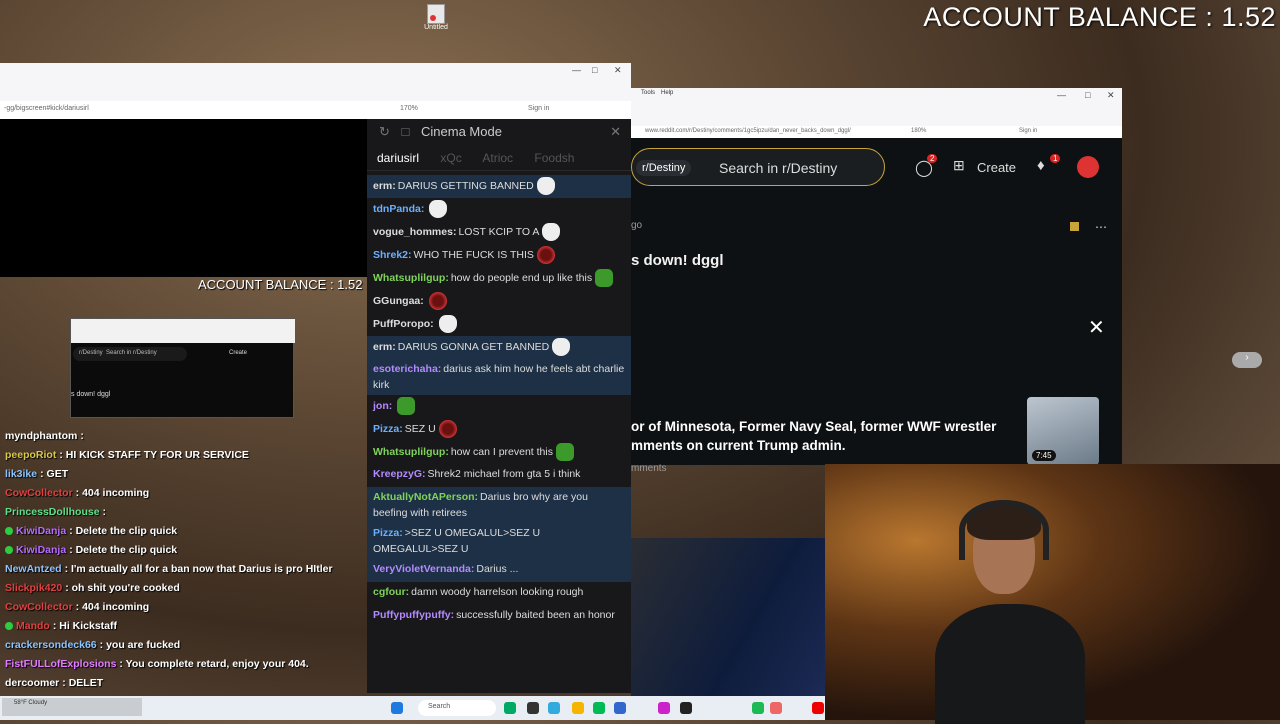 Image resolution: width=1280 pixels, height=724 pixels. What do you see at coordinates (33, 588) in the screenshot?
I see `chat-username: Slickpik420` at bounding box center [33, 588].